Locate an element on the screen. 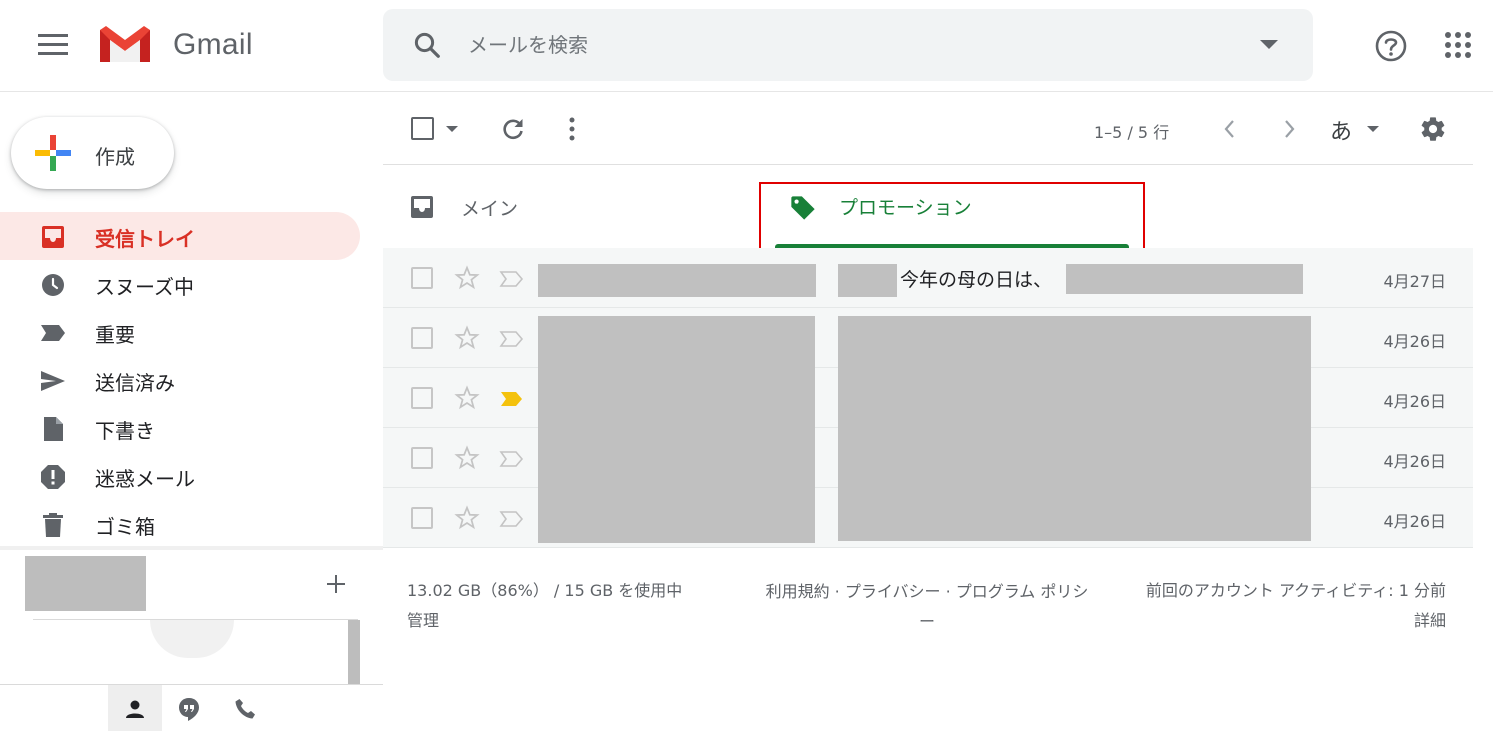 This screenshot has height=731, width=1493. sidebar-item-sent: 送信済み is located at coordinates (180, 380).